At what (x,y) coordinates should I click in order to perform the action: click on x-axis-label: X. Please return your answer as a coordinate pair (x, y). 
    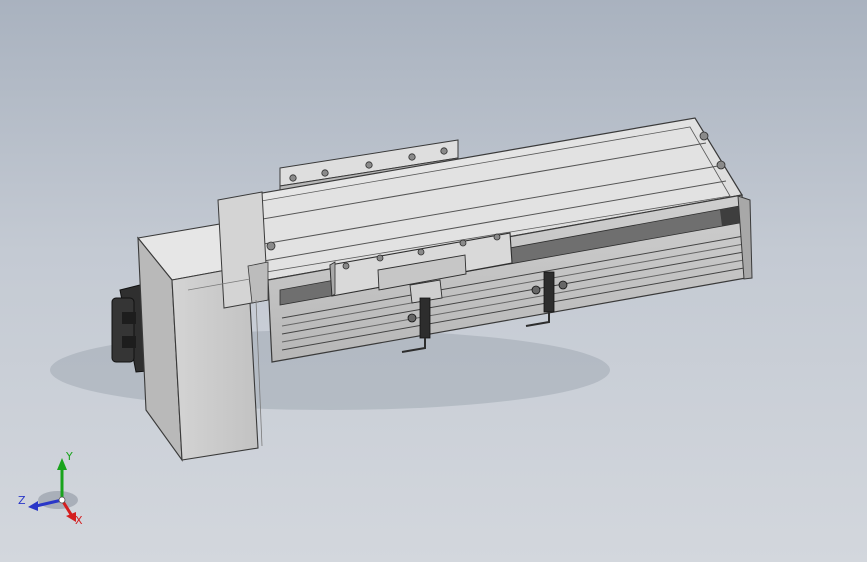
    Looking at the image, I should click on (79, 520).